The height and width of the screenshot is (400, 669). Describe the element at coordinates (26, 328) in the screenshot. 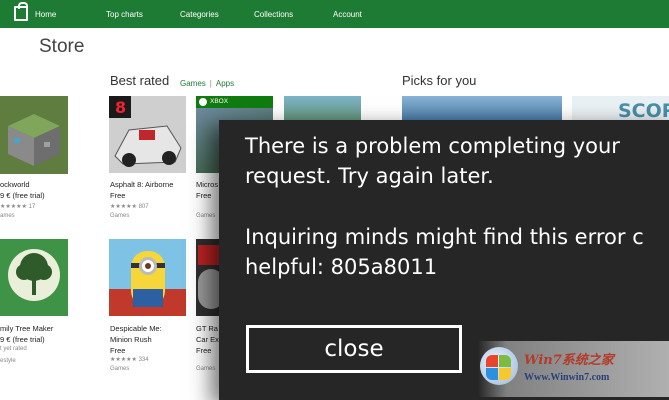

I see `app-name: mily Tree Maker` at that location.